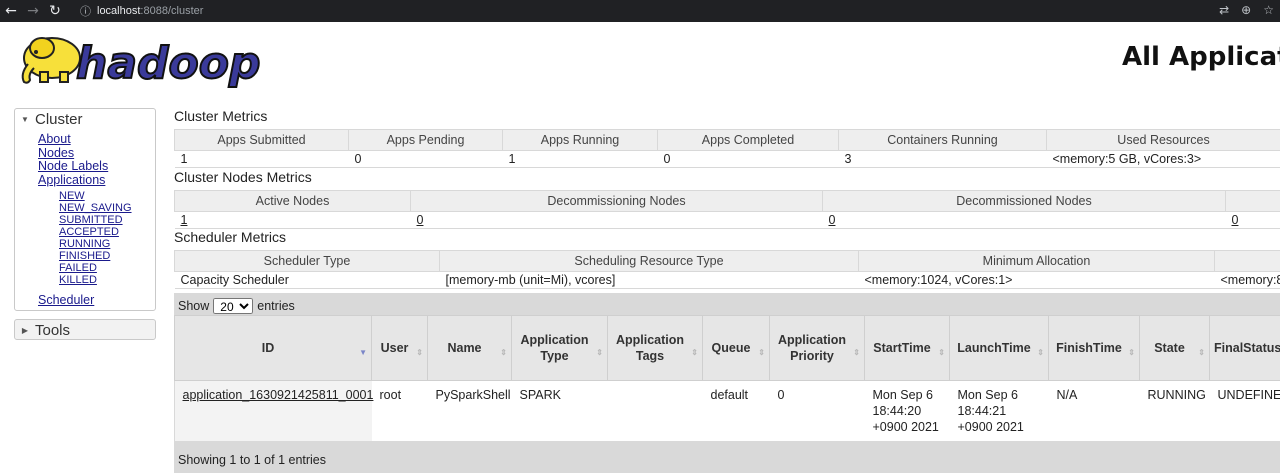  Describe the element at coordinates (655, 348) in the screenshot. I see `col-application-tags: Application Tags ⇕` at that location.